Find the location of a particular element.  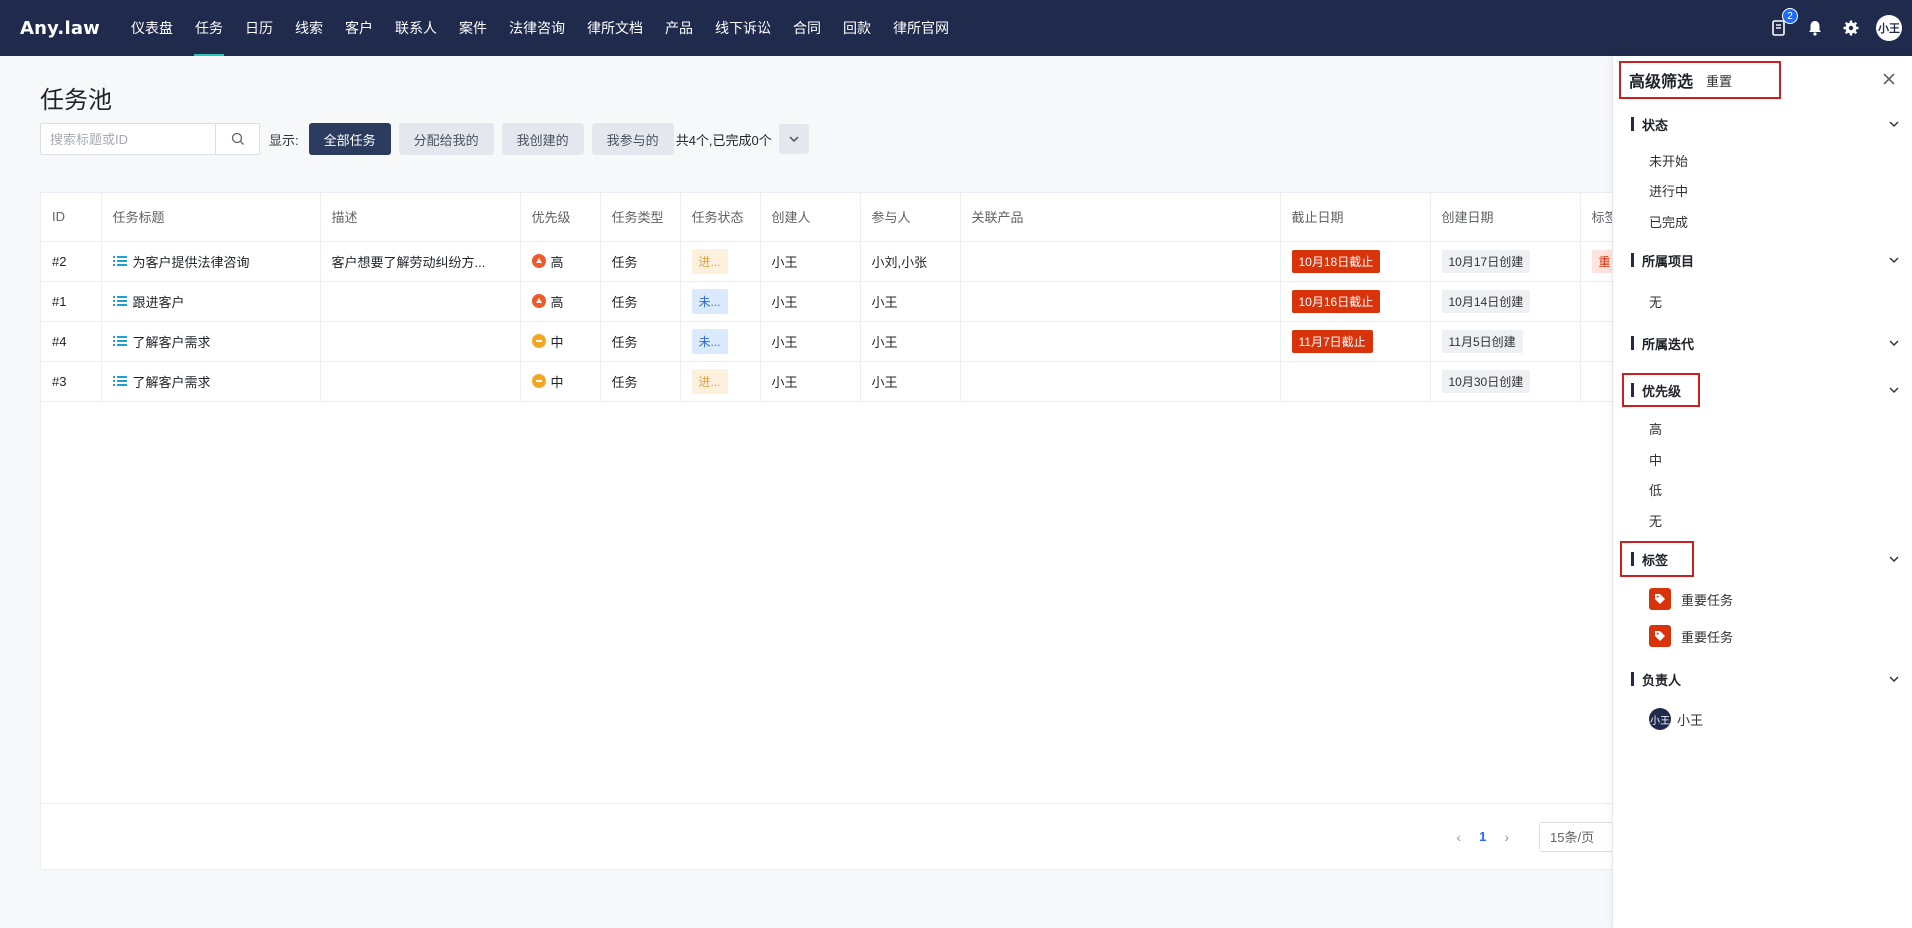

col-product: 关联产品 is located at coordinates (1120, 217).